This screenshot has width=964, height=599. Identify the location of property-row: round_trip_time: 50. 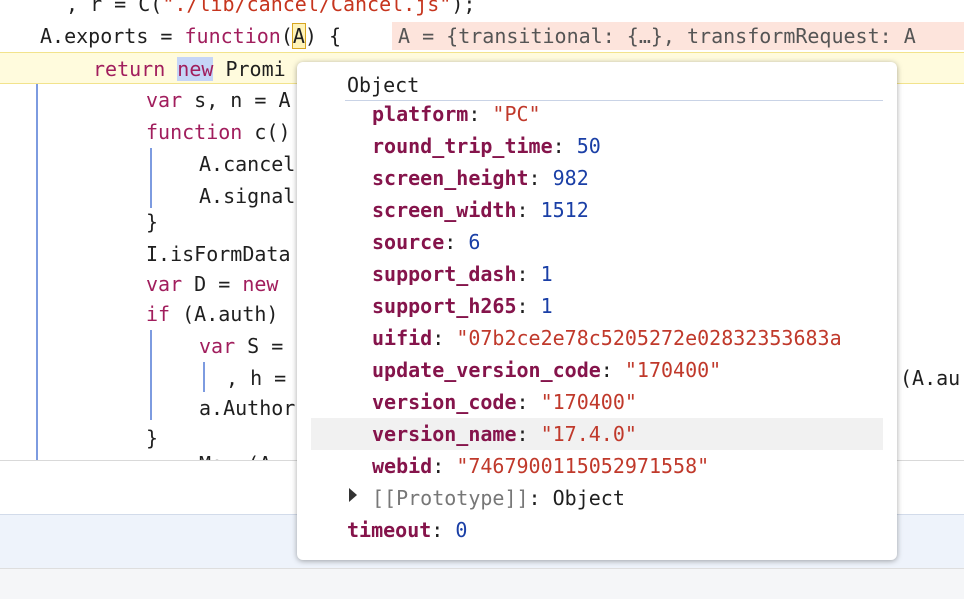
(486, 146).